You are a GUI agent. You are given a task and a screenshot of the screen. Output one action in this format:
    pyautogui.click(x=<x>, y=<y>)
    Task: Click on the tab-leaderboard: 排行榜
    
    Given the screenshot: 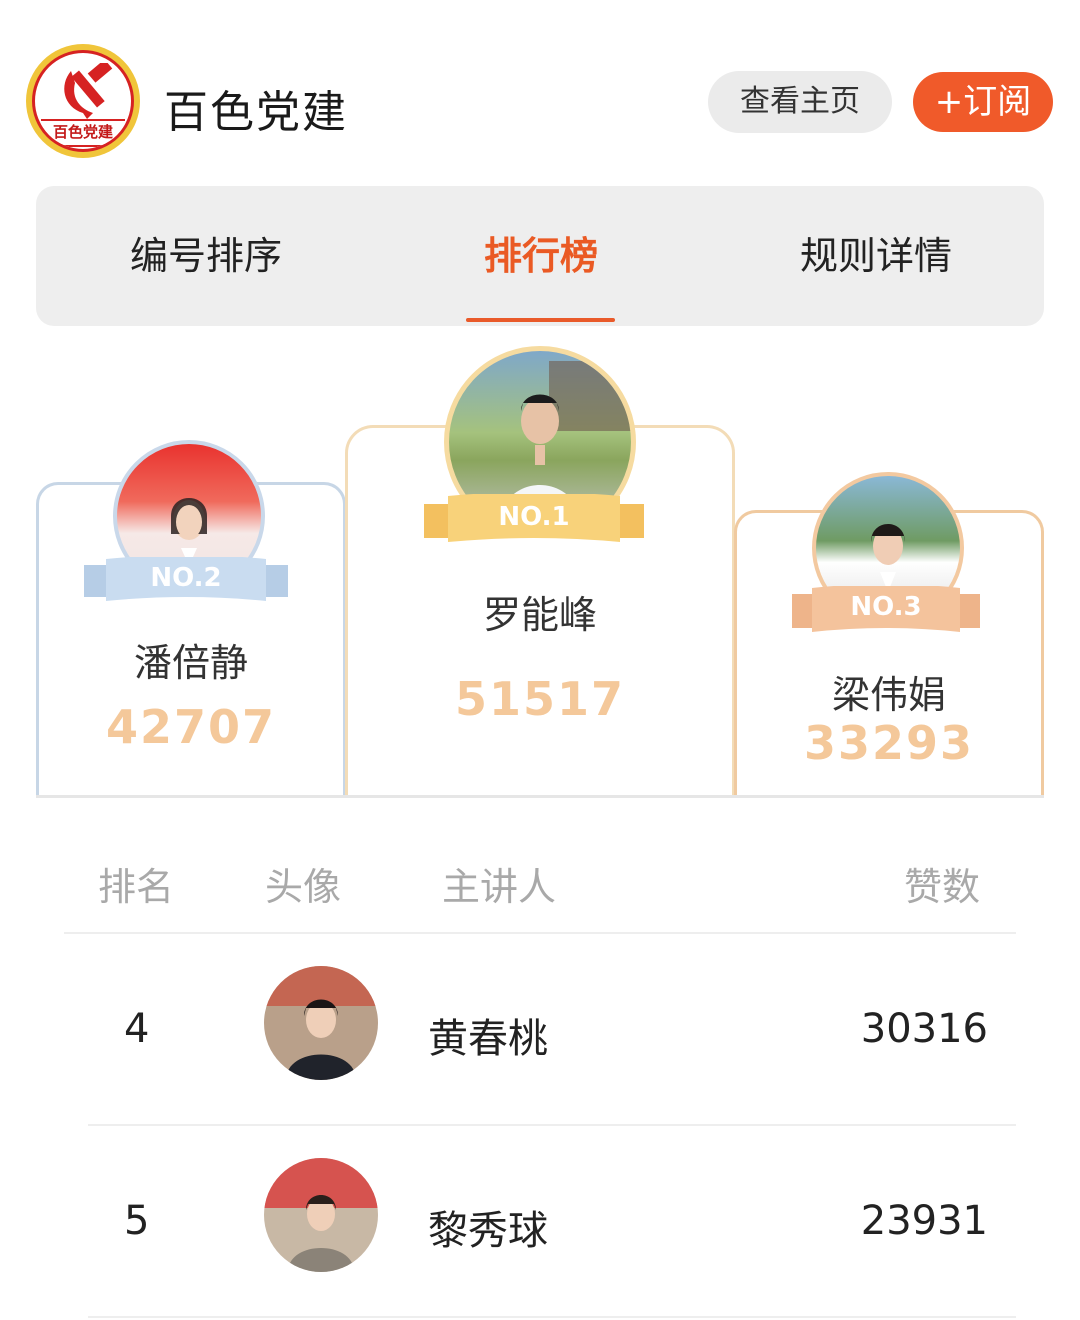 What is the action you would take?
    pyautogui.click(x=541, y=256)
    